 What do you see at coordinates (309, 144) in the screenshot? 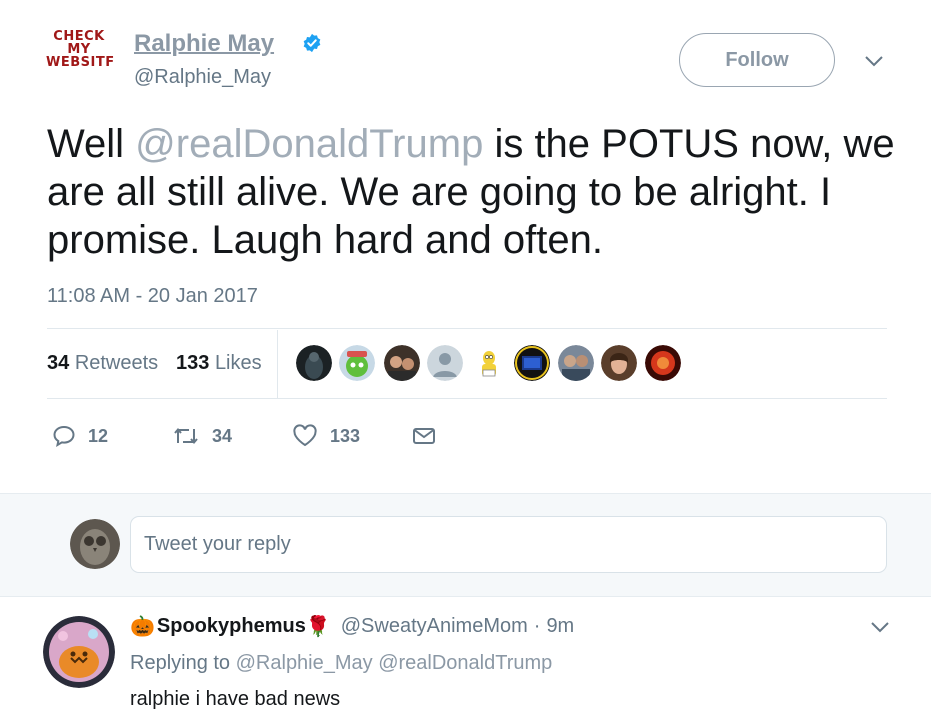
I see `mention-link: @realDonaldTrump` at bounding box center [309, 144].